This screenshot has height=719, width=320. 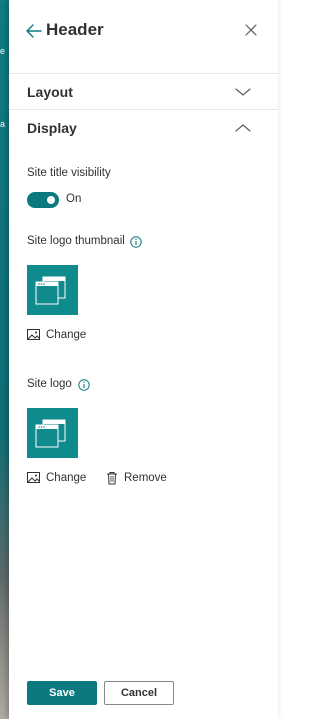 What do you see at coordinates (74, 199) in the screenshot?
I see `toggle-state-text: On` at bounding box center [74, 199].